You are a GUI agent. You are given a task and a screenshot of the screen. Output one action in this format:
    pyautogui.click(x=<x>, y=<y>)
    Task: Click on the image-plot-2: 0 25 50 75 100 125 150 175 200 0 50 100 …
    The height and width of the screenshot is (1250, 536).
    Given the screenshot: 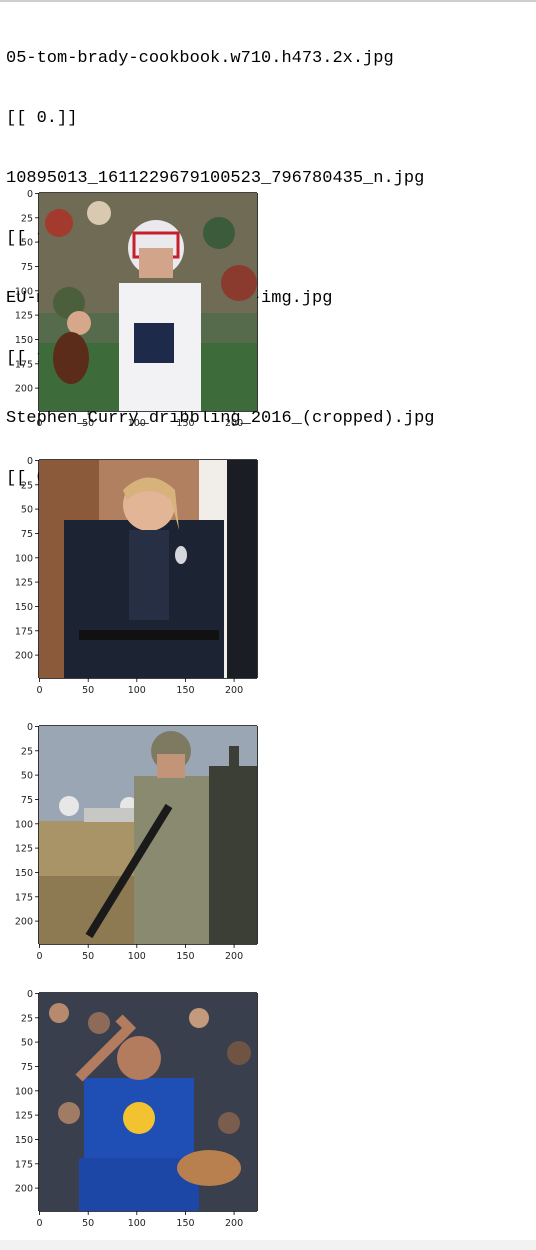 What is the action you would take?
    pyautogui.click(x=135, y=579)
    